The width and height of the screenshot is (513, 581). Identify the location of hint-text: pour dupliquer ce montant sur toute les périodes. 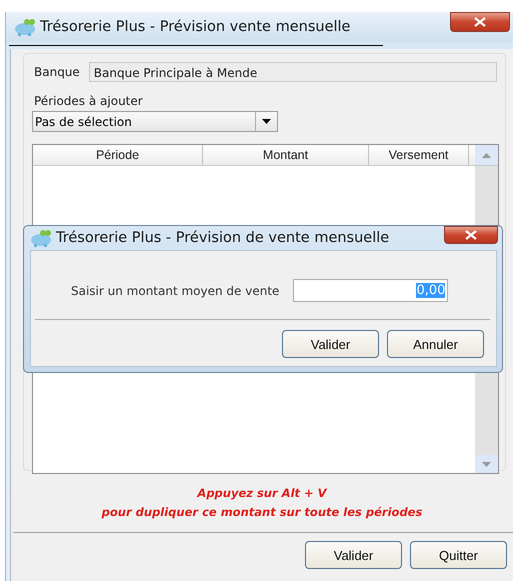
(262, 512).